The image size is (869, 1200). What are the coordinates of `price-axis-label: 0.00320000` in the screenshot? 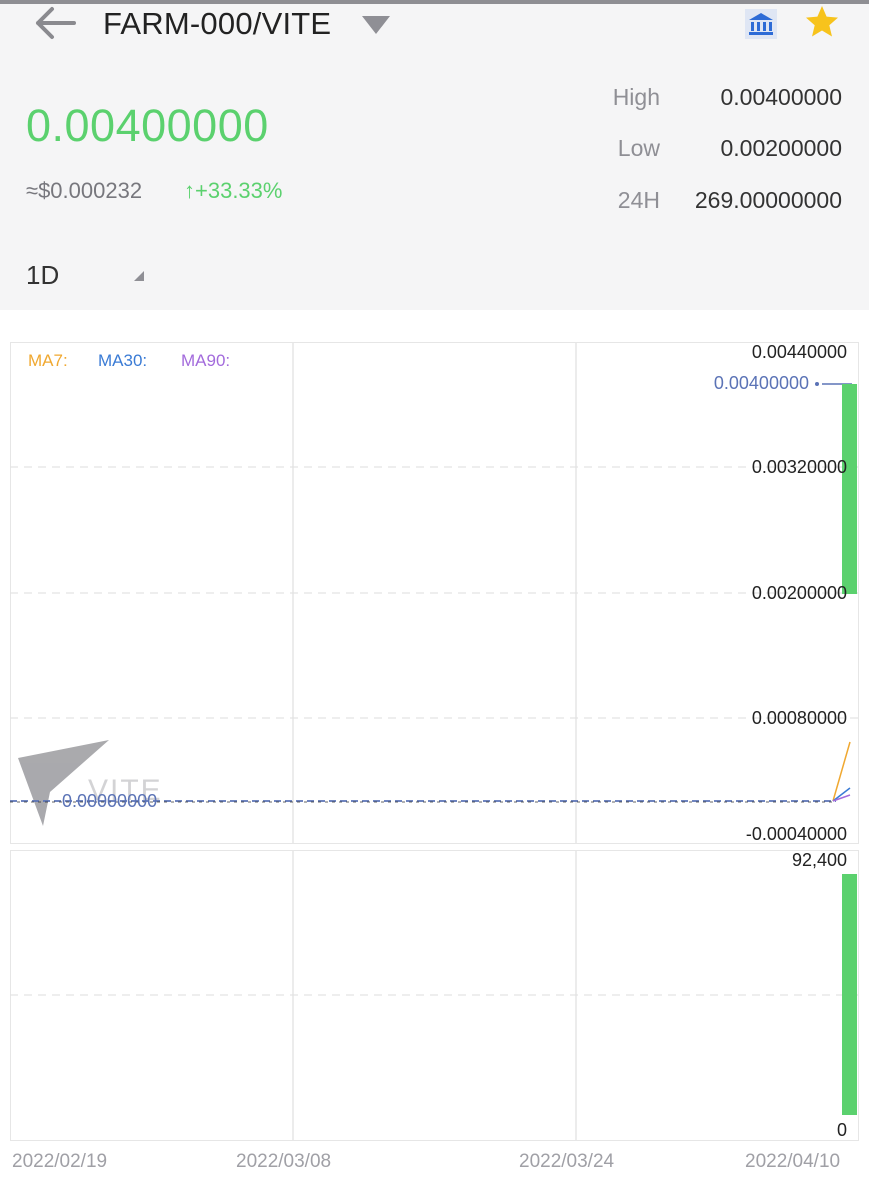 It's located at (799, 467).